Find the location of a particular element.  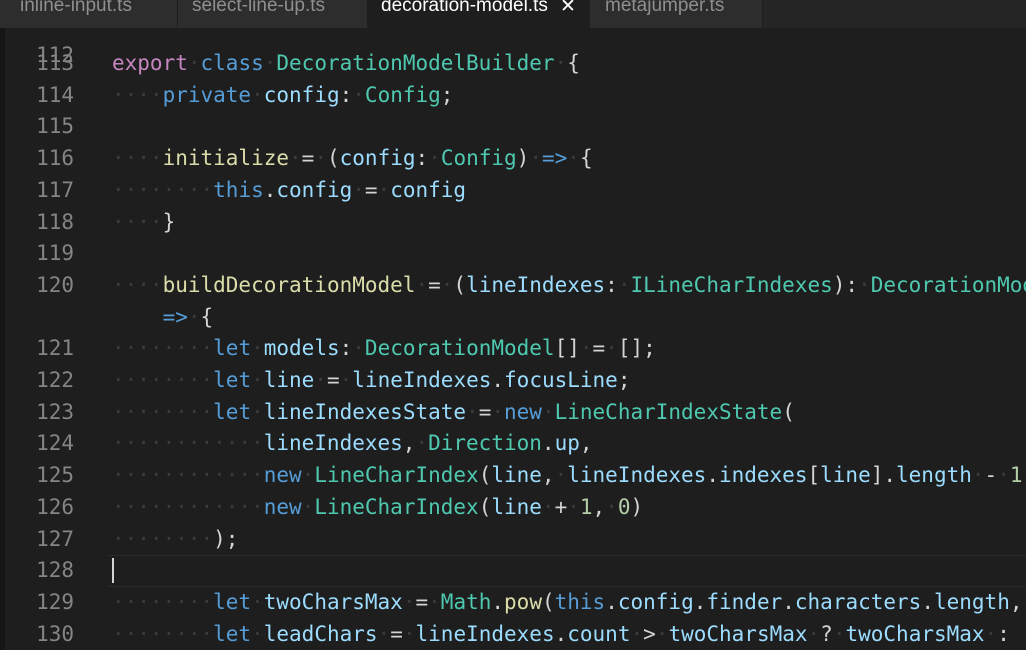

whitespace-marker: ···· is located at coordinates (137, 94).